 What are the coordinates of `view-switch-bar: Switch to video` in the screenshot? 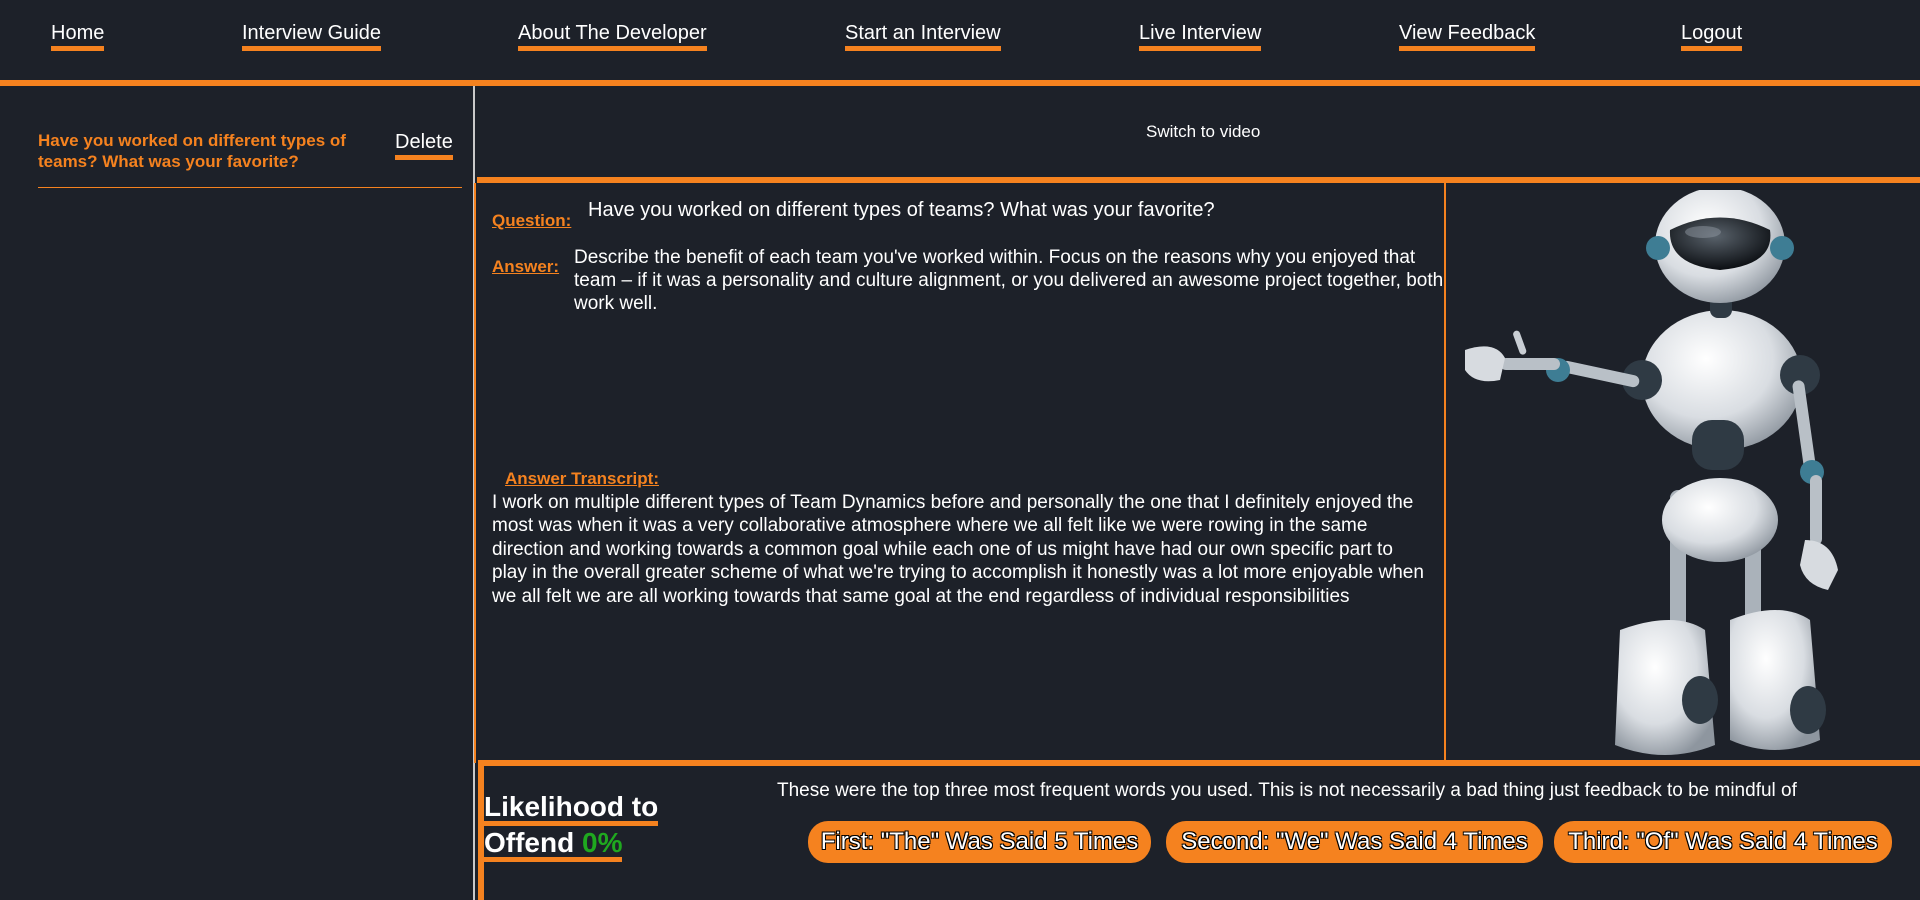 It's located at (1198, 131).